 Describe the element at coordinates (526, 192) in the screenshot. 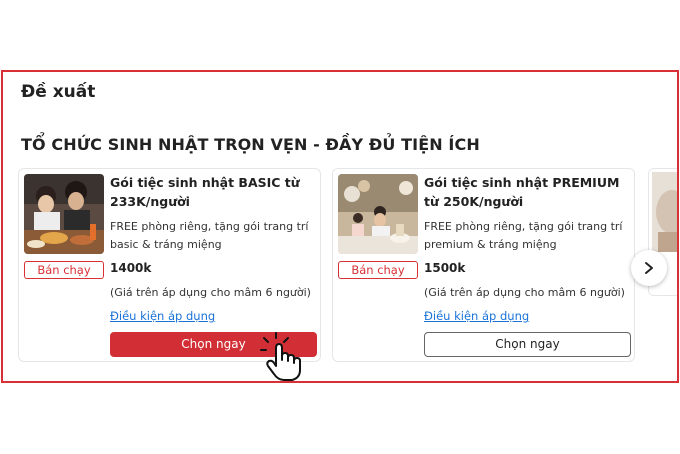

I see `package-title: Gói tiệc sinh nhật PREMIUM từ 250K/người` at that location.